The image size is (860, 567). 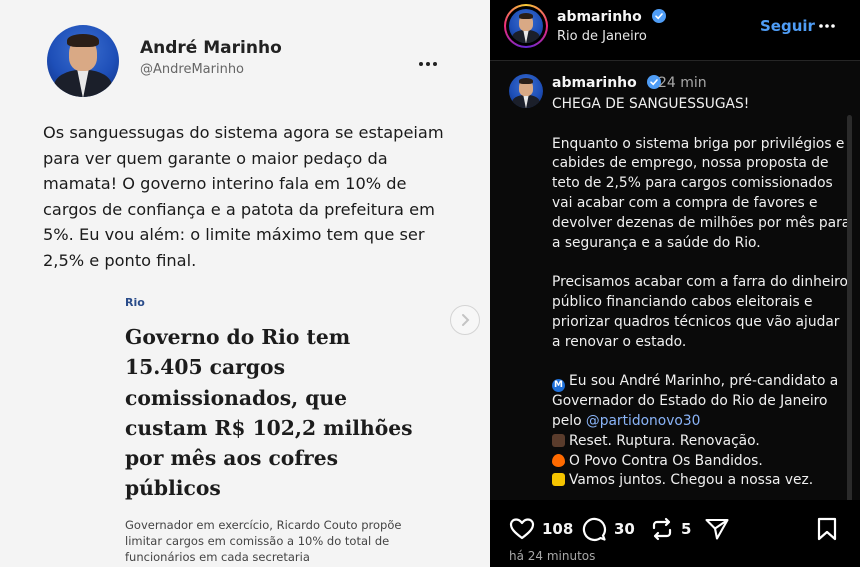 I want to click on repost-icon, so click(x=662, y=529).